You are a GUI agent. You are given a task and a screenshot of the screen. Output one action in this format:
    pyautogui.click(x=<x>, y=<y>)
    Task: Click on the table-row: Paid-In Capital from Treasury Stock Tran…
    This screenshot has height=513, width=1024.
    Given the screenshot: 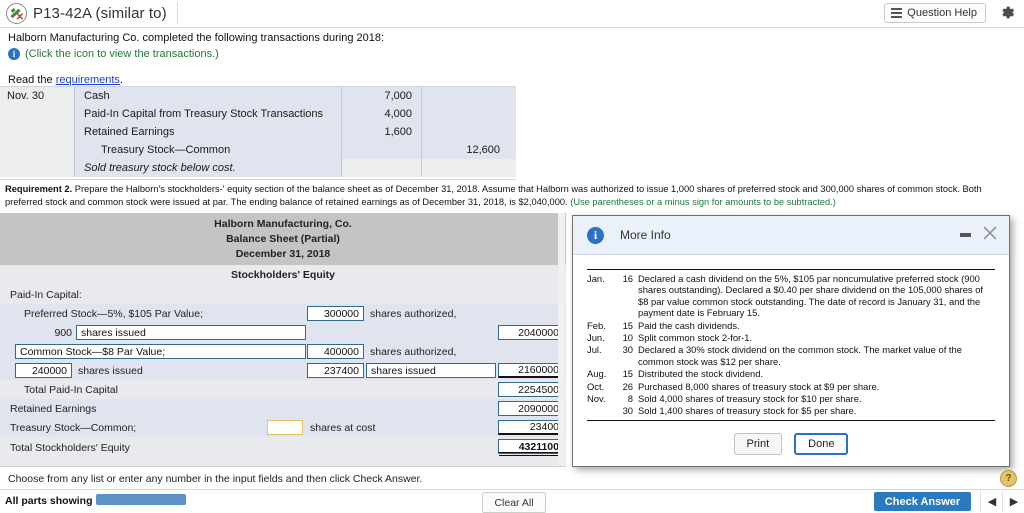 What is the action you would take?
    pyautogui.click(x=258, y=114)
    